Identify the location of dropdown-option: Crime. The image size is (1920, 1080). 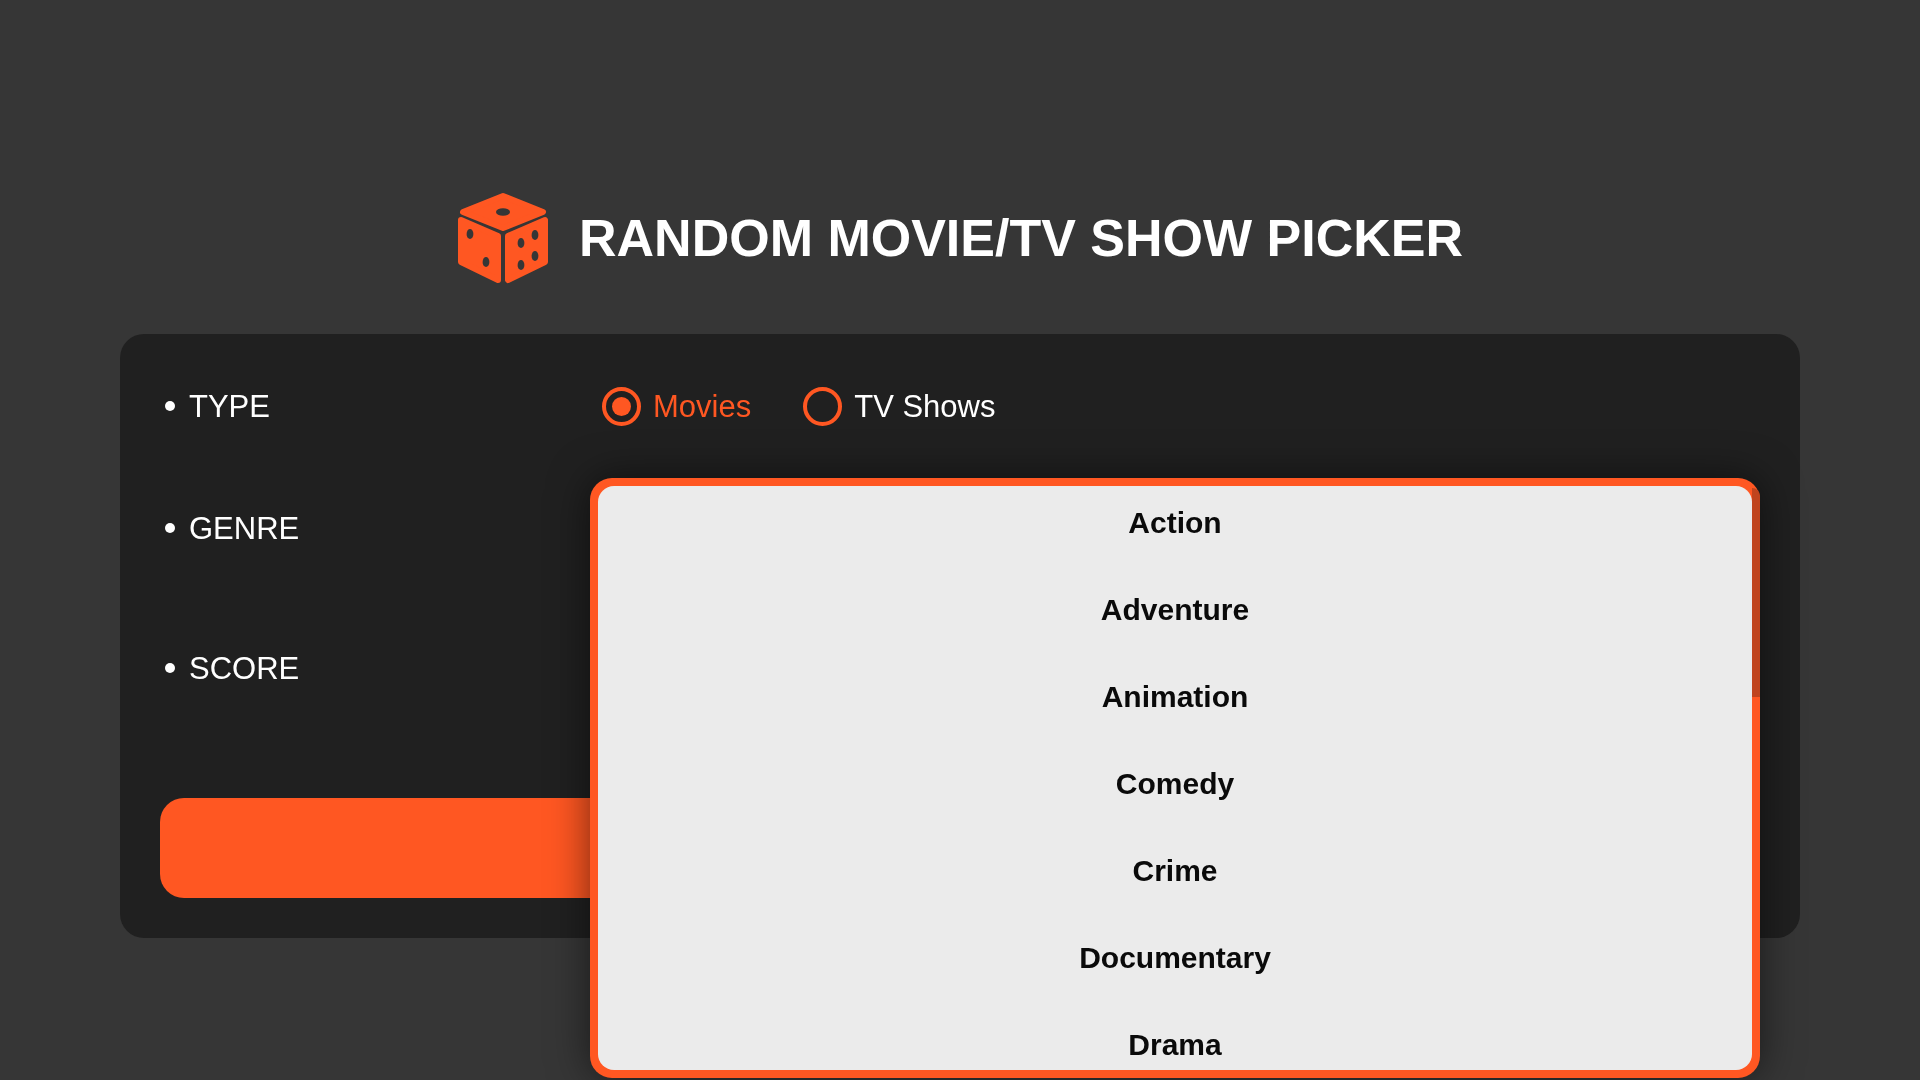
(1175, 871).